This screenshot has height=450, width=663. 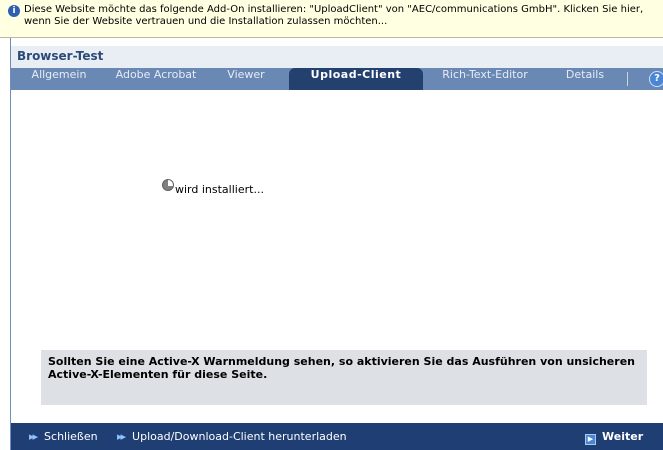 I want to click on next-label: Weiter, so click(x=623, y=436).